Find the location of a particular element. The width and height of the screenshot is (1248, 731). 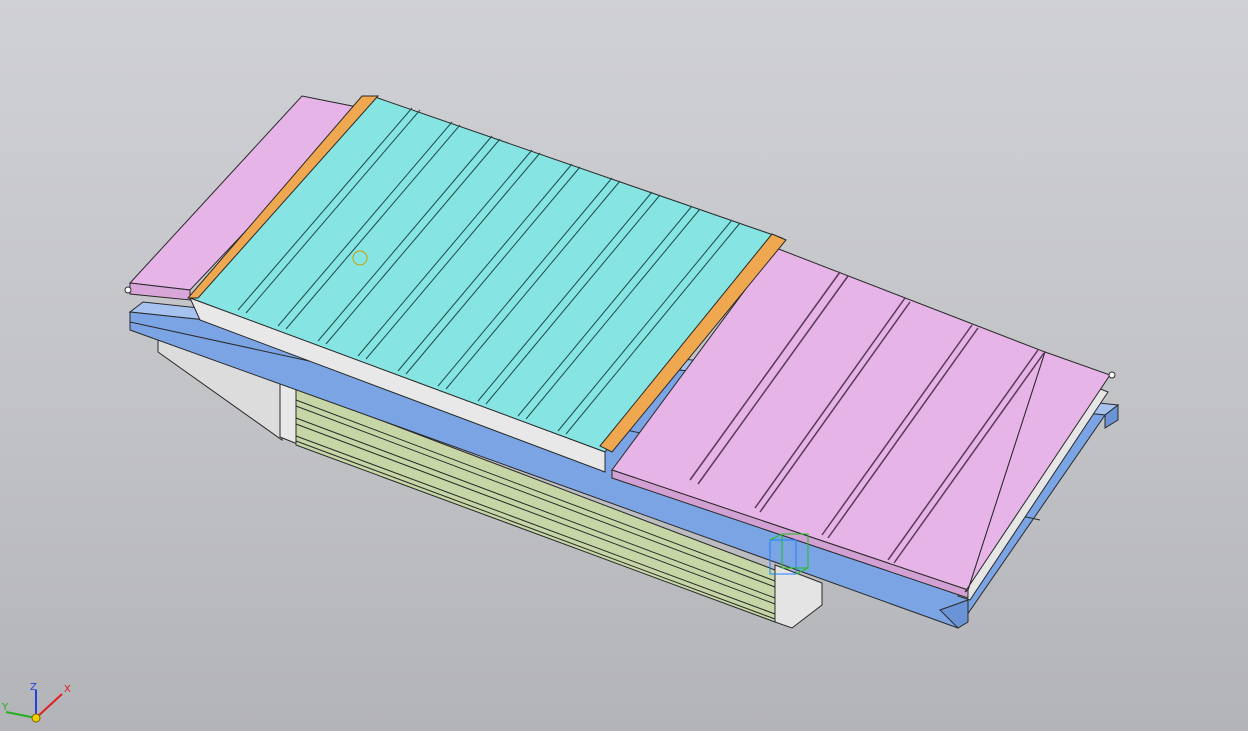

z-axis-label: Z is located at coordinates (33, 687).